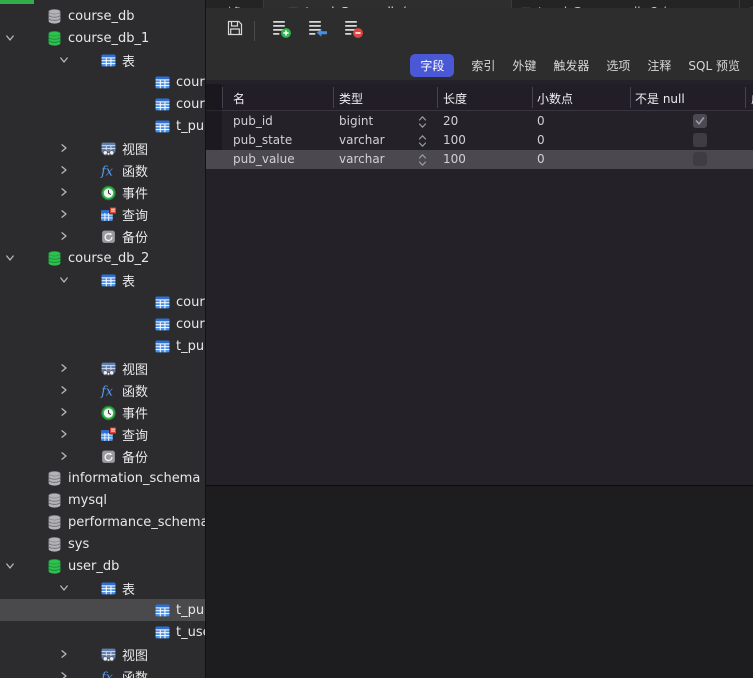  Describe the element at coordinates (102, 16) in the screenshot. I see `tree-item-course_db: course_db` at that location.